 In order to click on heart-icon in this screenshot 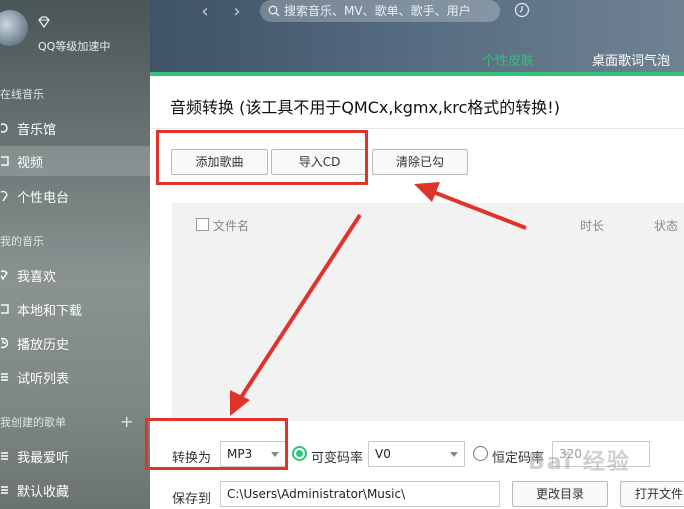, I will do `click(4, 275)`.